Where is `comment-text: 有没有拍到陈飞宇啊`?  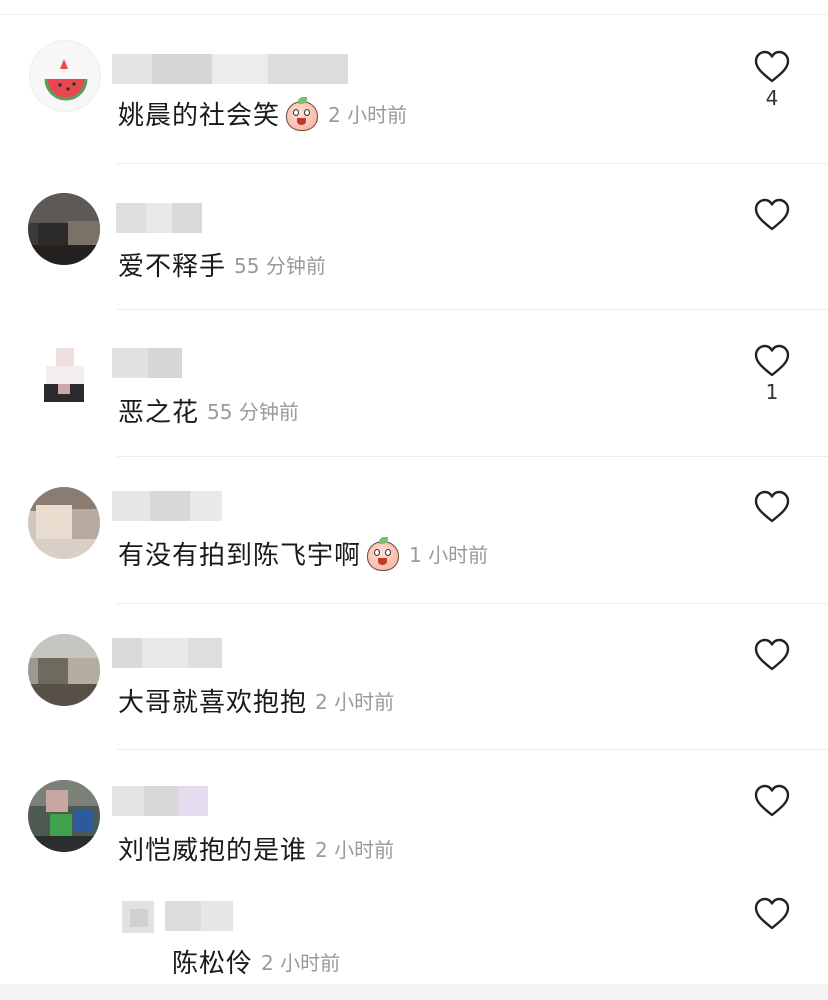
comment-text: 有没有拍到陈飞宇啊 is located at coordinates (240, 556).